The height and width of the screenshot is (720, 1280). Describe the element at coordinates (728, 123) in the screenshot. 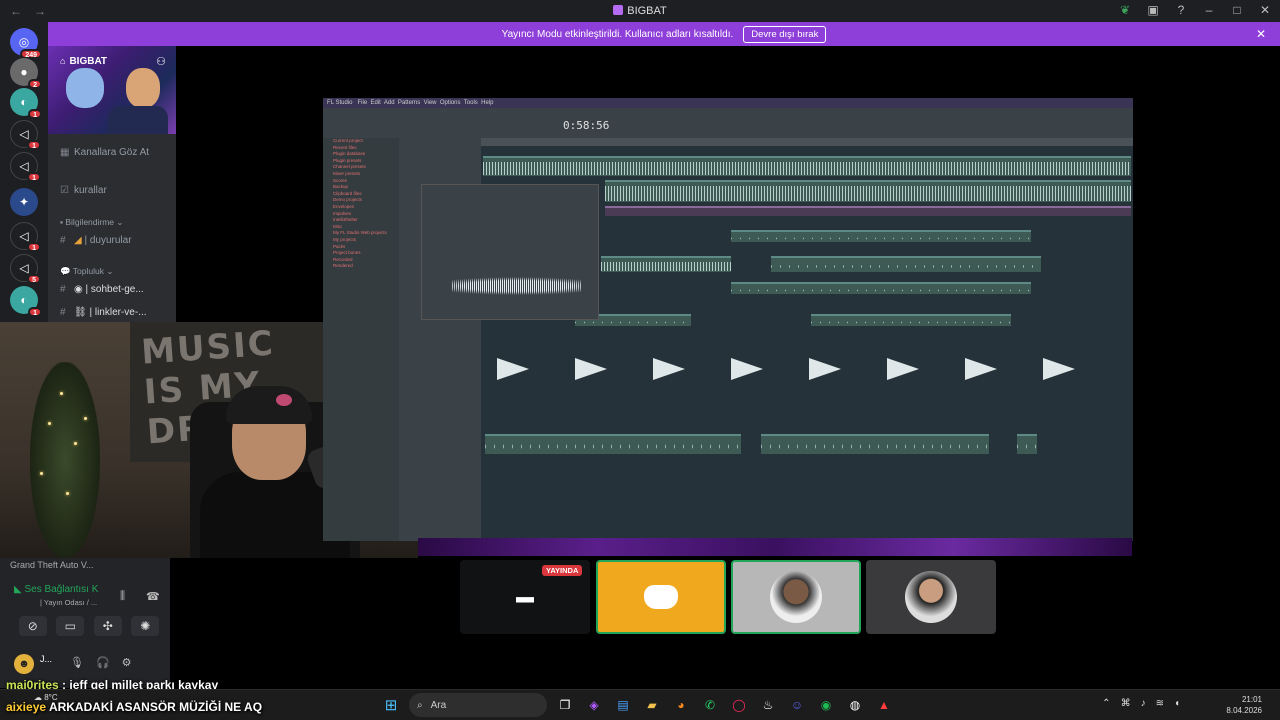

I see `daw-toolbar: 0:58:56` at that location.